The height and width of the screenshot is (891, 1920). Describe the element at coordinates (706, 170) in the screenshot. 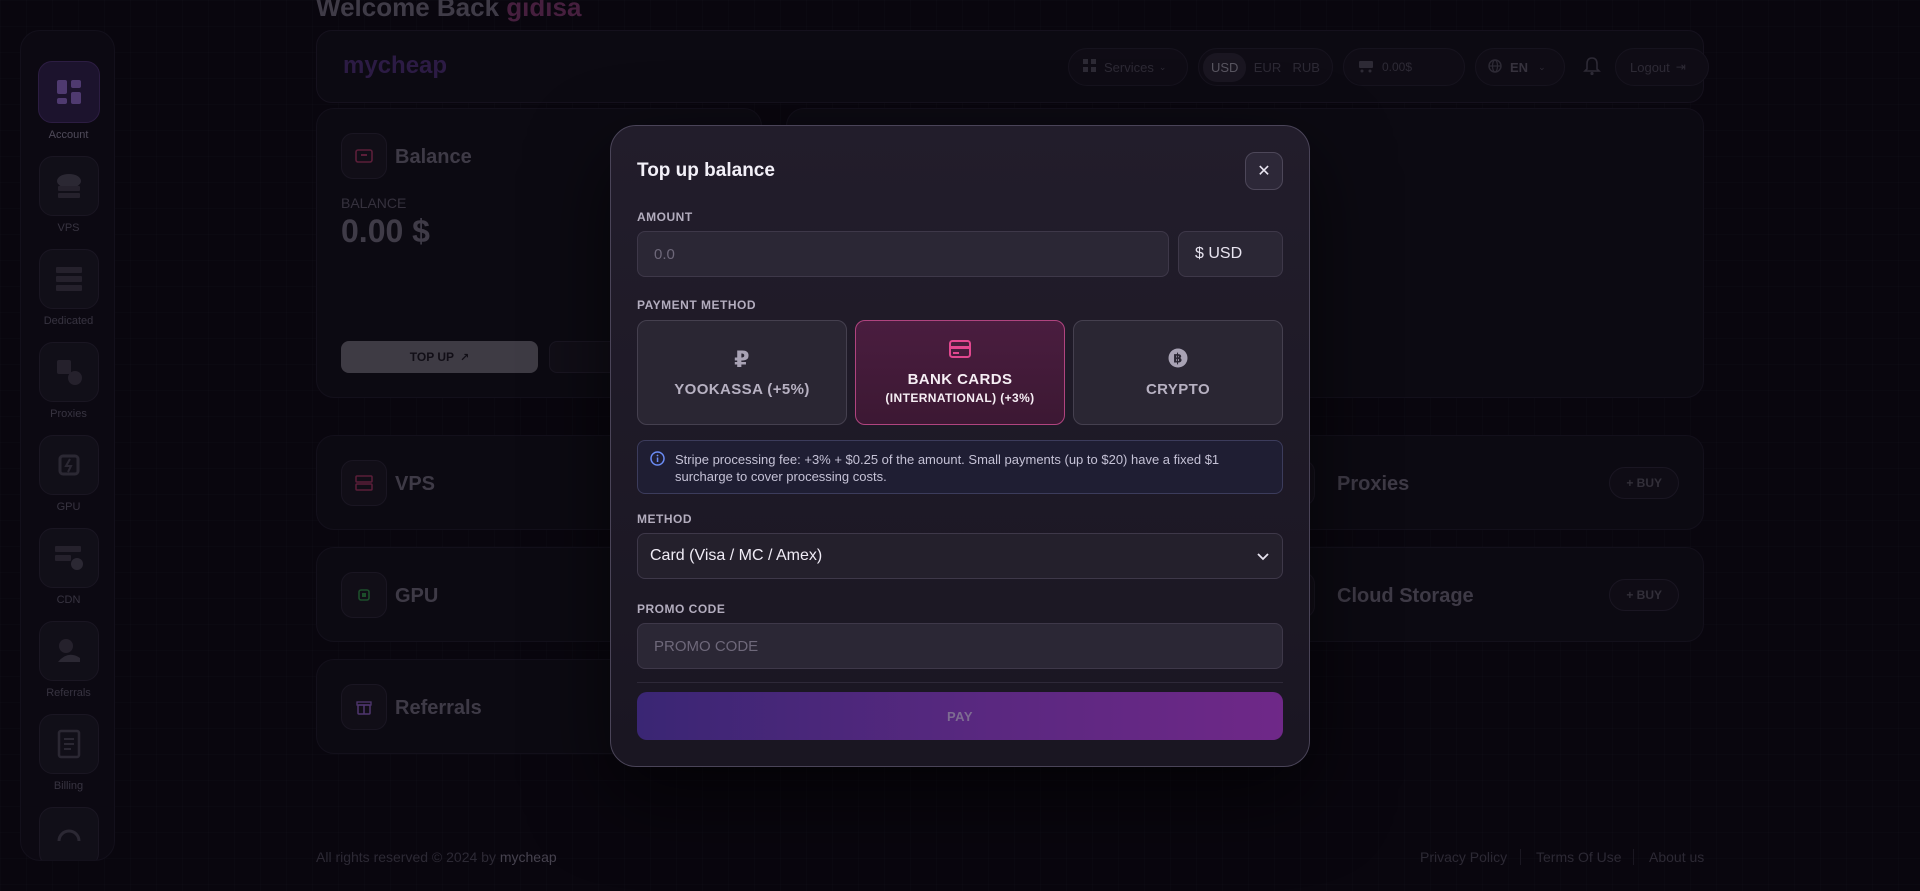

I see `modal-title: Top up balance` at that location.